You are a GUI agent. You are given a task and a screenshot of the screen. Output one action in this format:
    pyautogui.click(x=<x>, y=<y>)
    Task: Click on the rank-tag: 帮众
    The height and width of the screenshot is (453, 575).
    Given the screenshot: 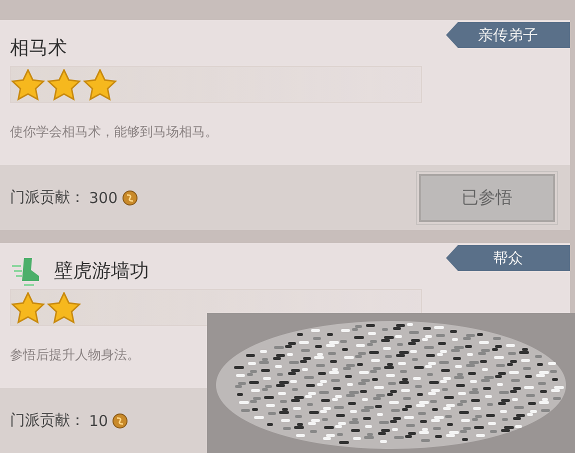 What is the action you would take?
    pyautogui.click(x=508, y=258)
    